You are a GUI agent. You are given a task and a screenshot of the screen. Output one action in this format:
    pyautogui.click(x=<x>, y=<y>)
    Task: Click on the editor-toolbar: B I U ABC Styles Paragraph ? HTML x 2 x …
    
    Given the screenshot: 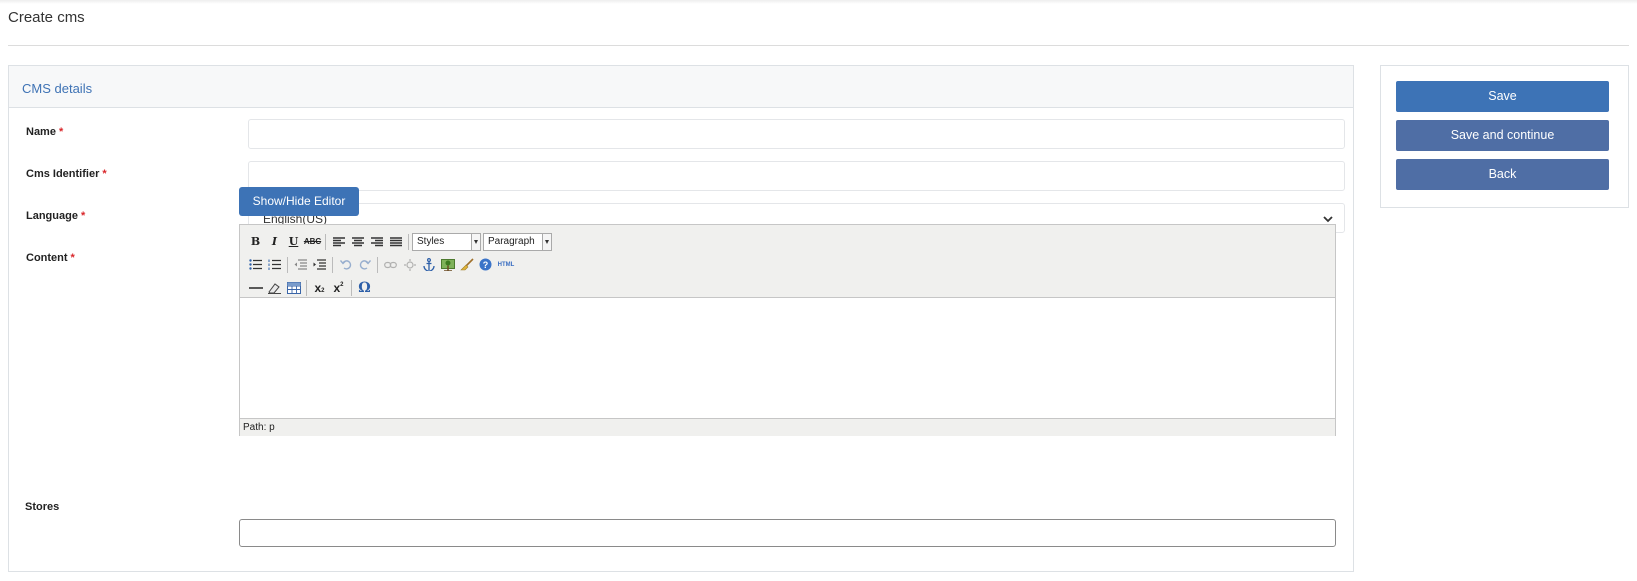 What is the action you would take?
    pyautogui.click(x=787, y=261)
    